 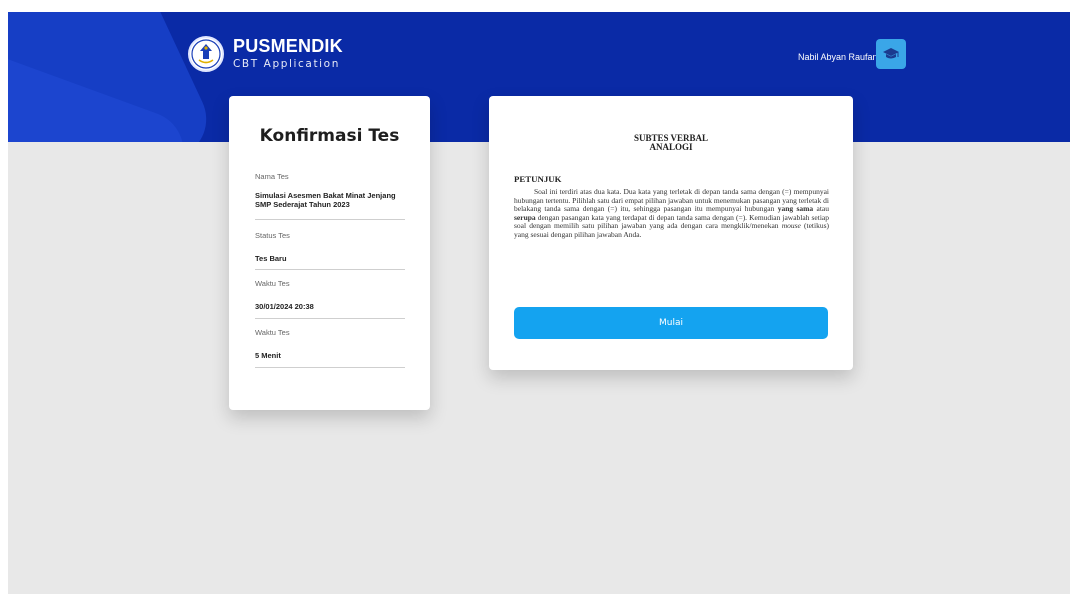 What do you see at coordinates (206, 54) in the screenshot?
I see `tut-wuri-handayani-logo` at bounding box center [206, 54].